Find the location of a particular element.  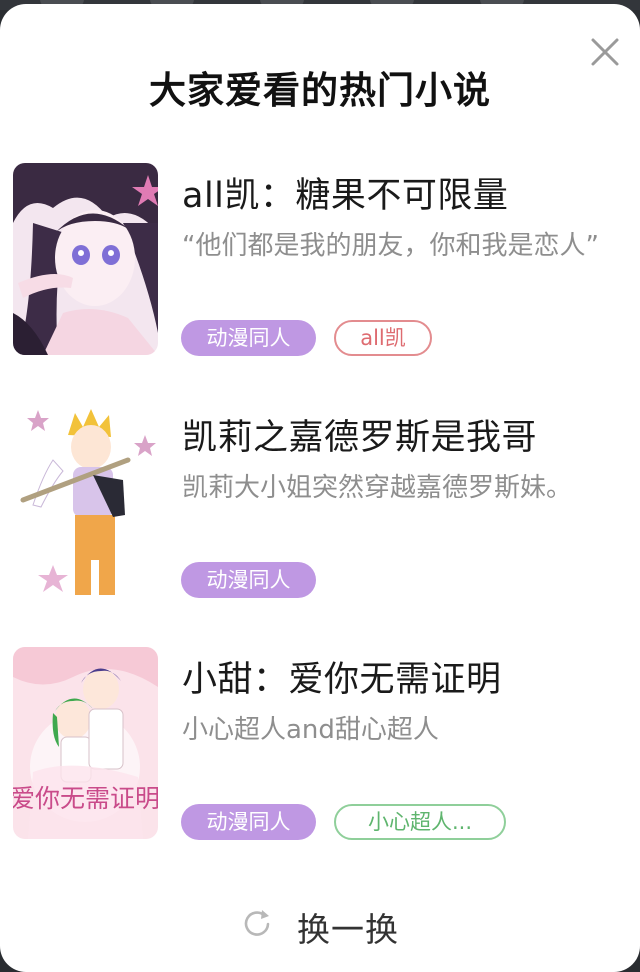

refresh-button: 换一换 is located at coordinates (325, 923).